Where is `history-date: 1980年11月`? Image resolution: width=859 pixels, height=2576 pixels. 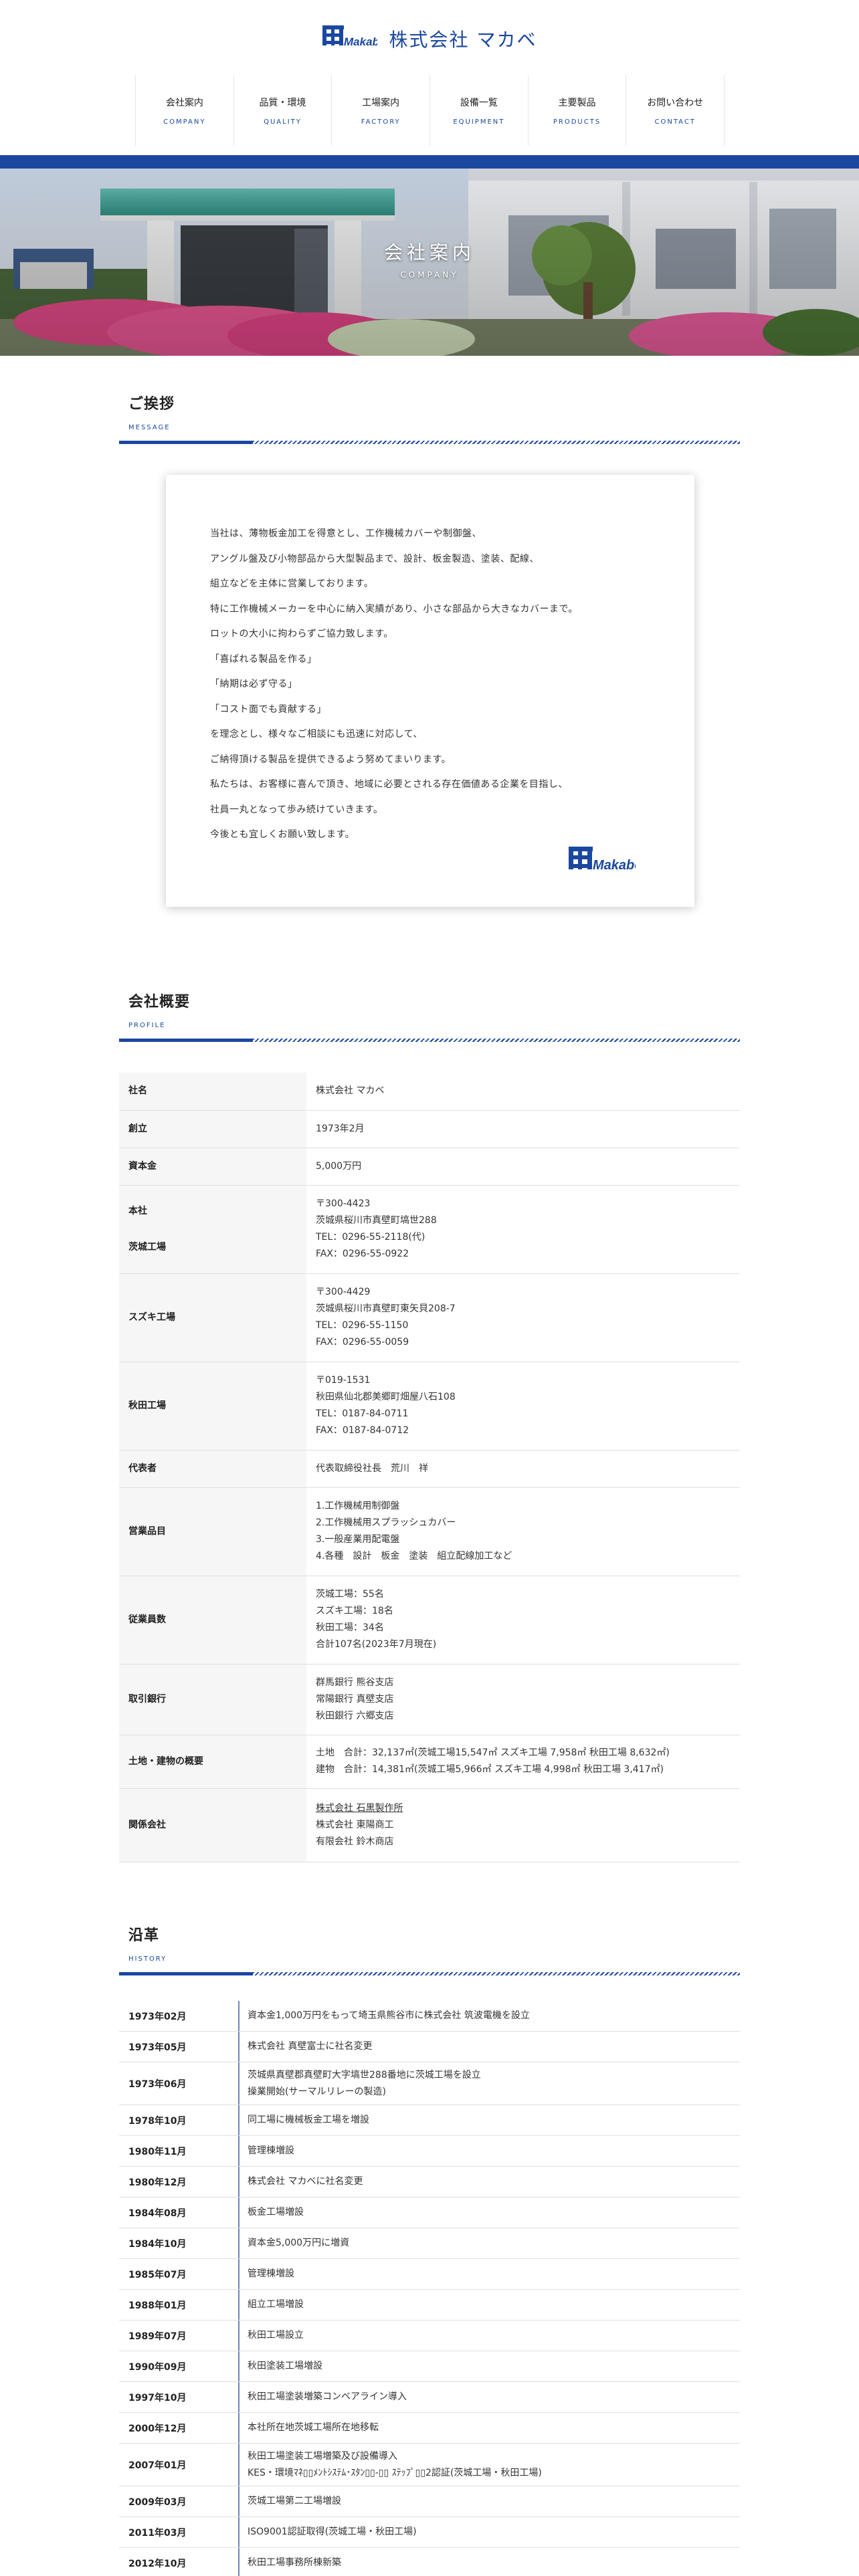 history-date: 1980年11月 is located at coordinates (179, 2151).